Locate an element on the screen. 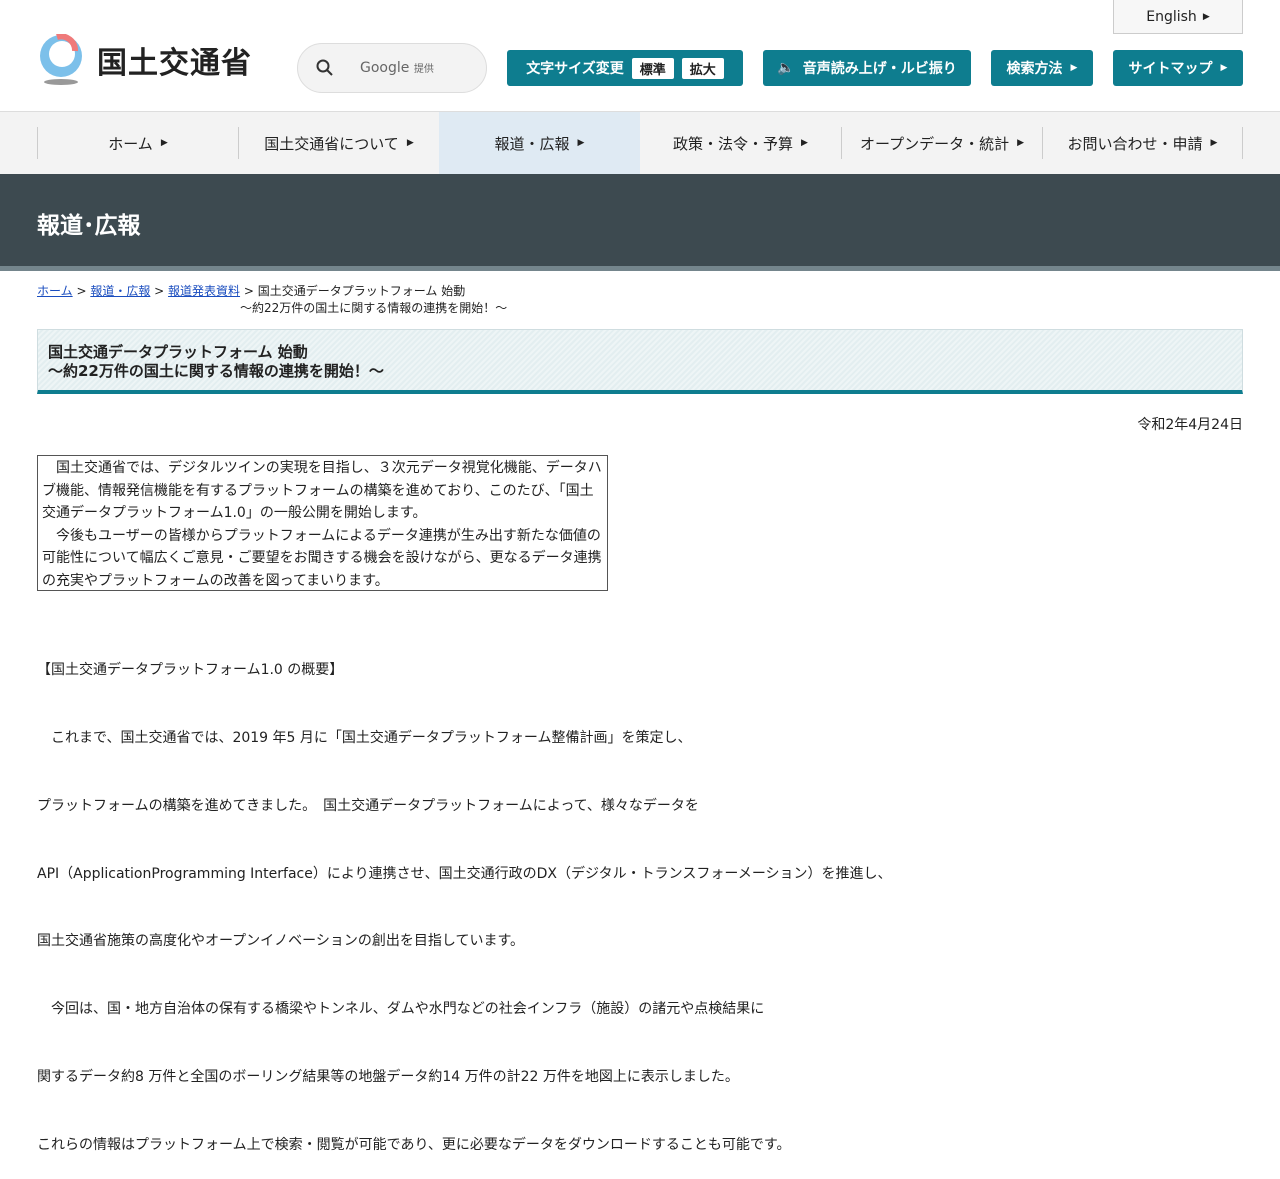 This screenshot has width=1280, height=1179. logo-text: 国土交通省 is located at coordinates (174, 63).